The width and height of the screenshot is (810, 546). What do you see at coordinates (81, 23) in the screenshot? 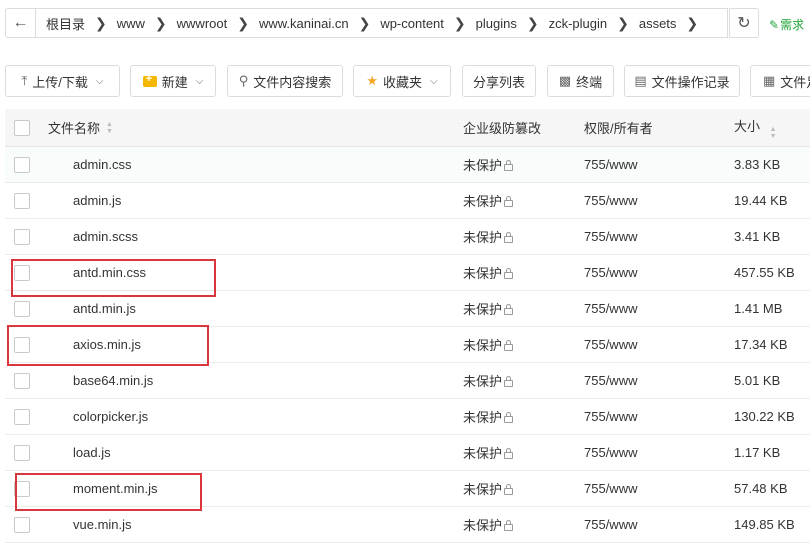
I see `breadcrumb-root: 根目录 ❯` at bounding box center [81, 23].